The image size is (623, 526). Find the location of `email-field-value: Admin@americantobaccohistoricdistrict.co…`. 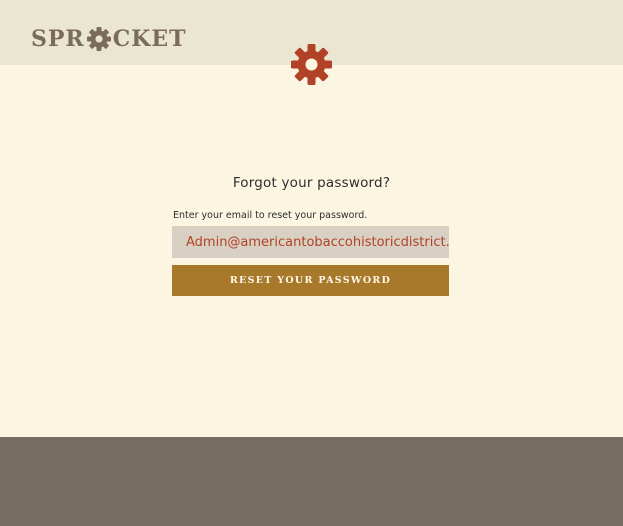

email-field-value: Admin@americantobaccohistoricdistrict.co… is located at coordinates (317, 242).